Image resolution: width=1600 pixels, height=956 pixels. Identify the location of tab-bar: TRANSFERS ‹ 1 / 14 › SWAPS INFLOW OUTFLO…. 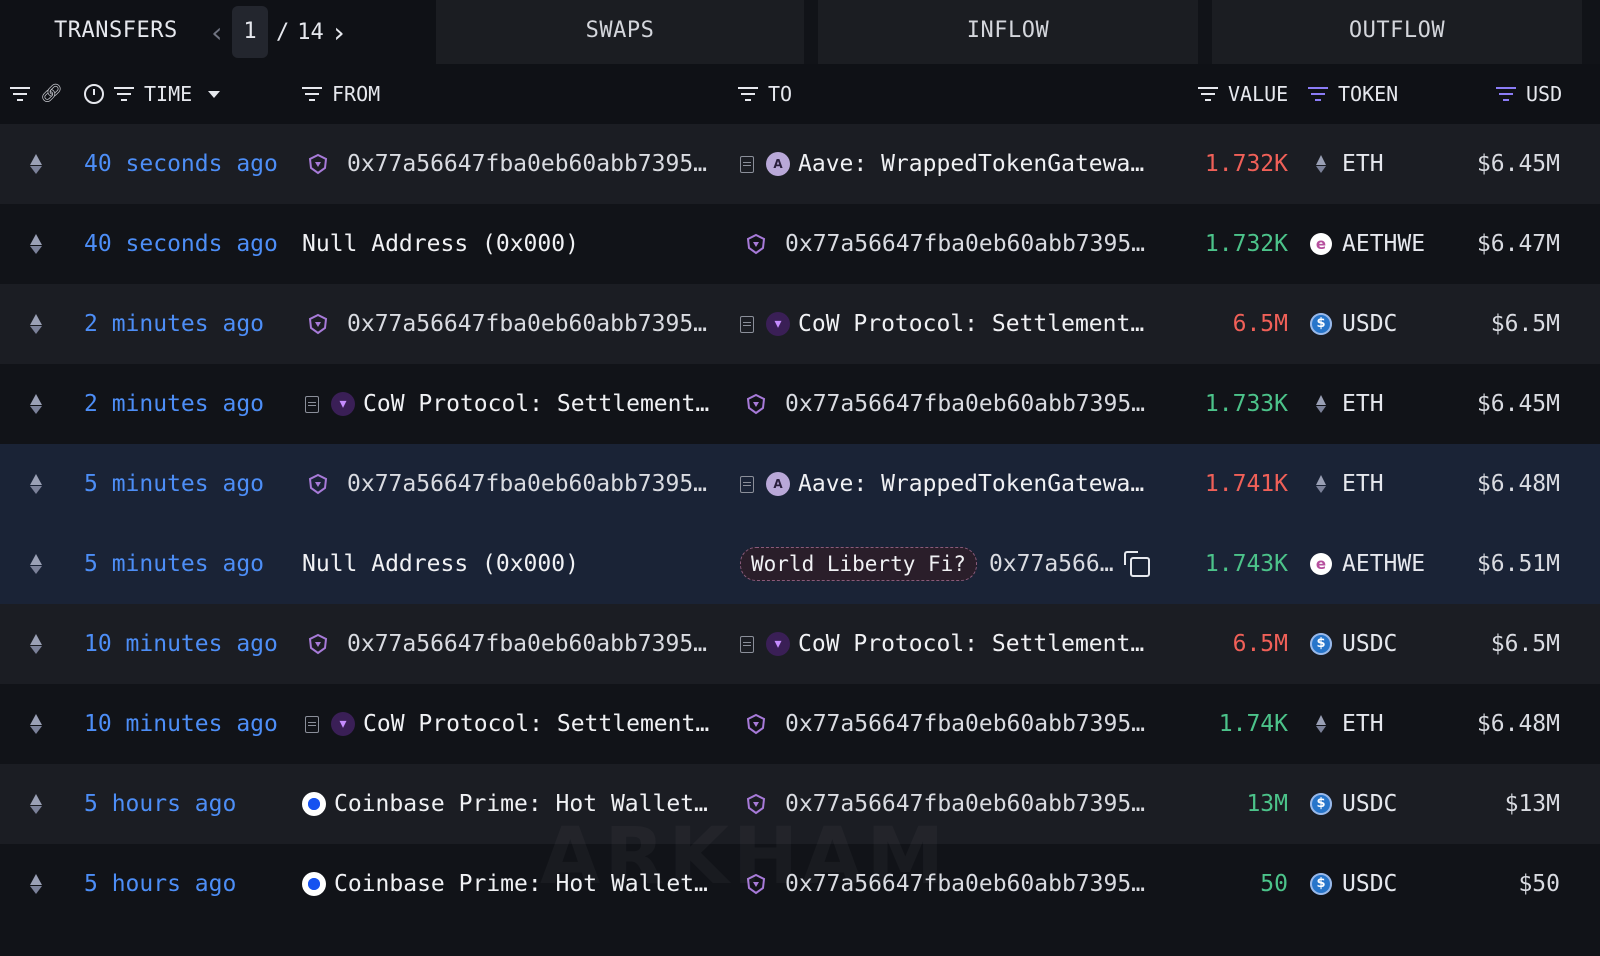
(800, 32).